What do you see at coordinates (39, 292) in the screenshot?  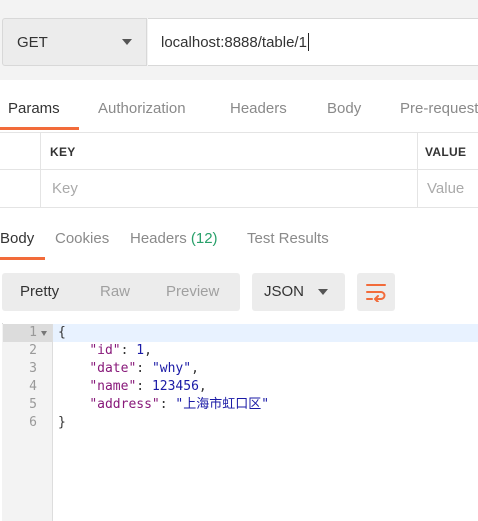 I see `pretty-button: Pretty` at bounding box center [39, 292].